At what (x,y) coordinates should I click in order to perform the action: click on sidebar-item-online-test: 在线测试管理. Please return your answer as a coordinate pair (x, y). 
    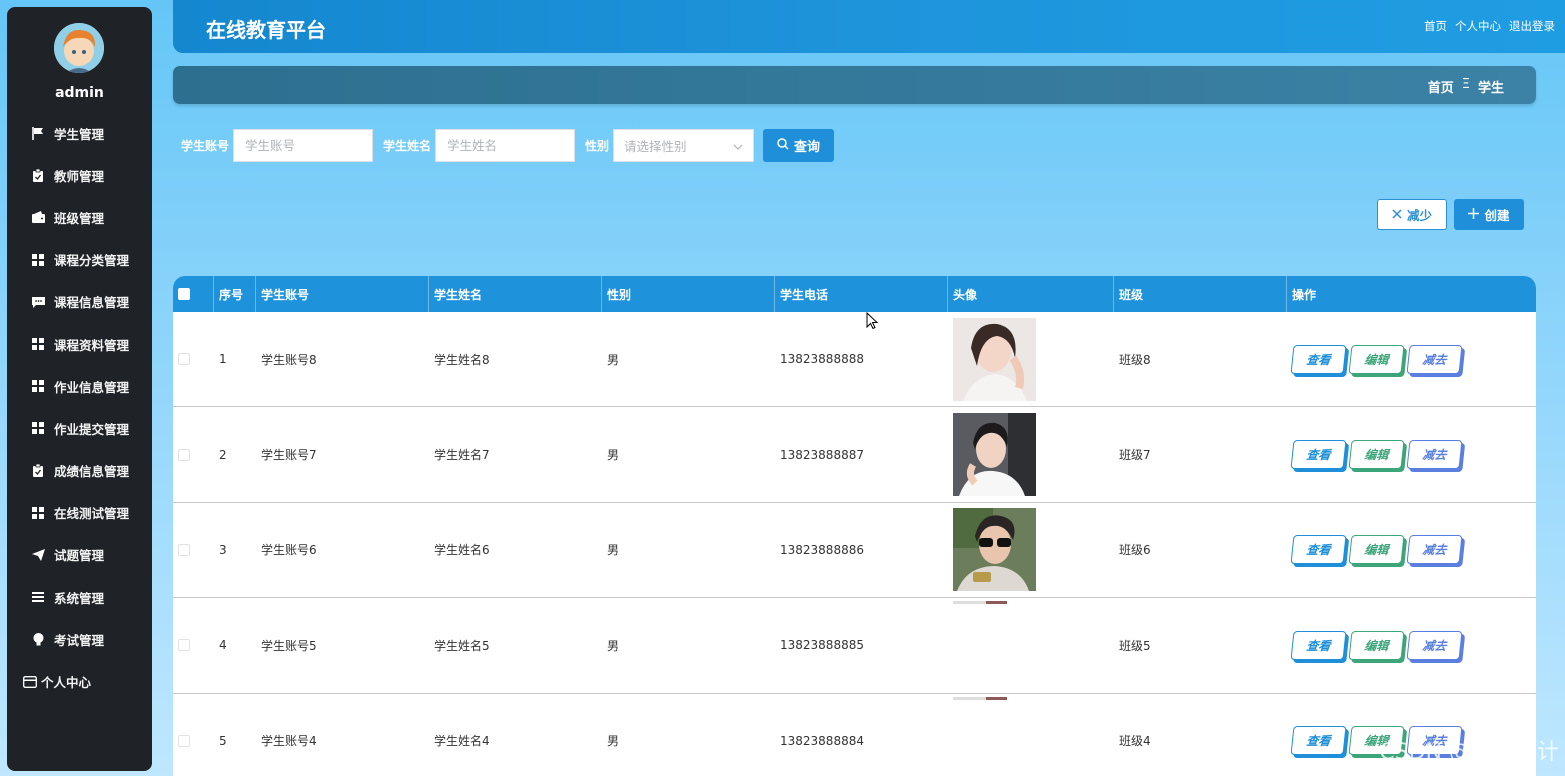
    Looking at the image, I should click on (79, 513).